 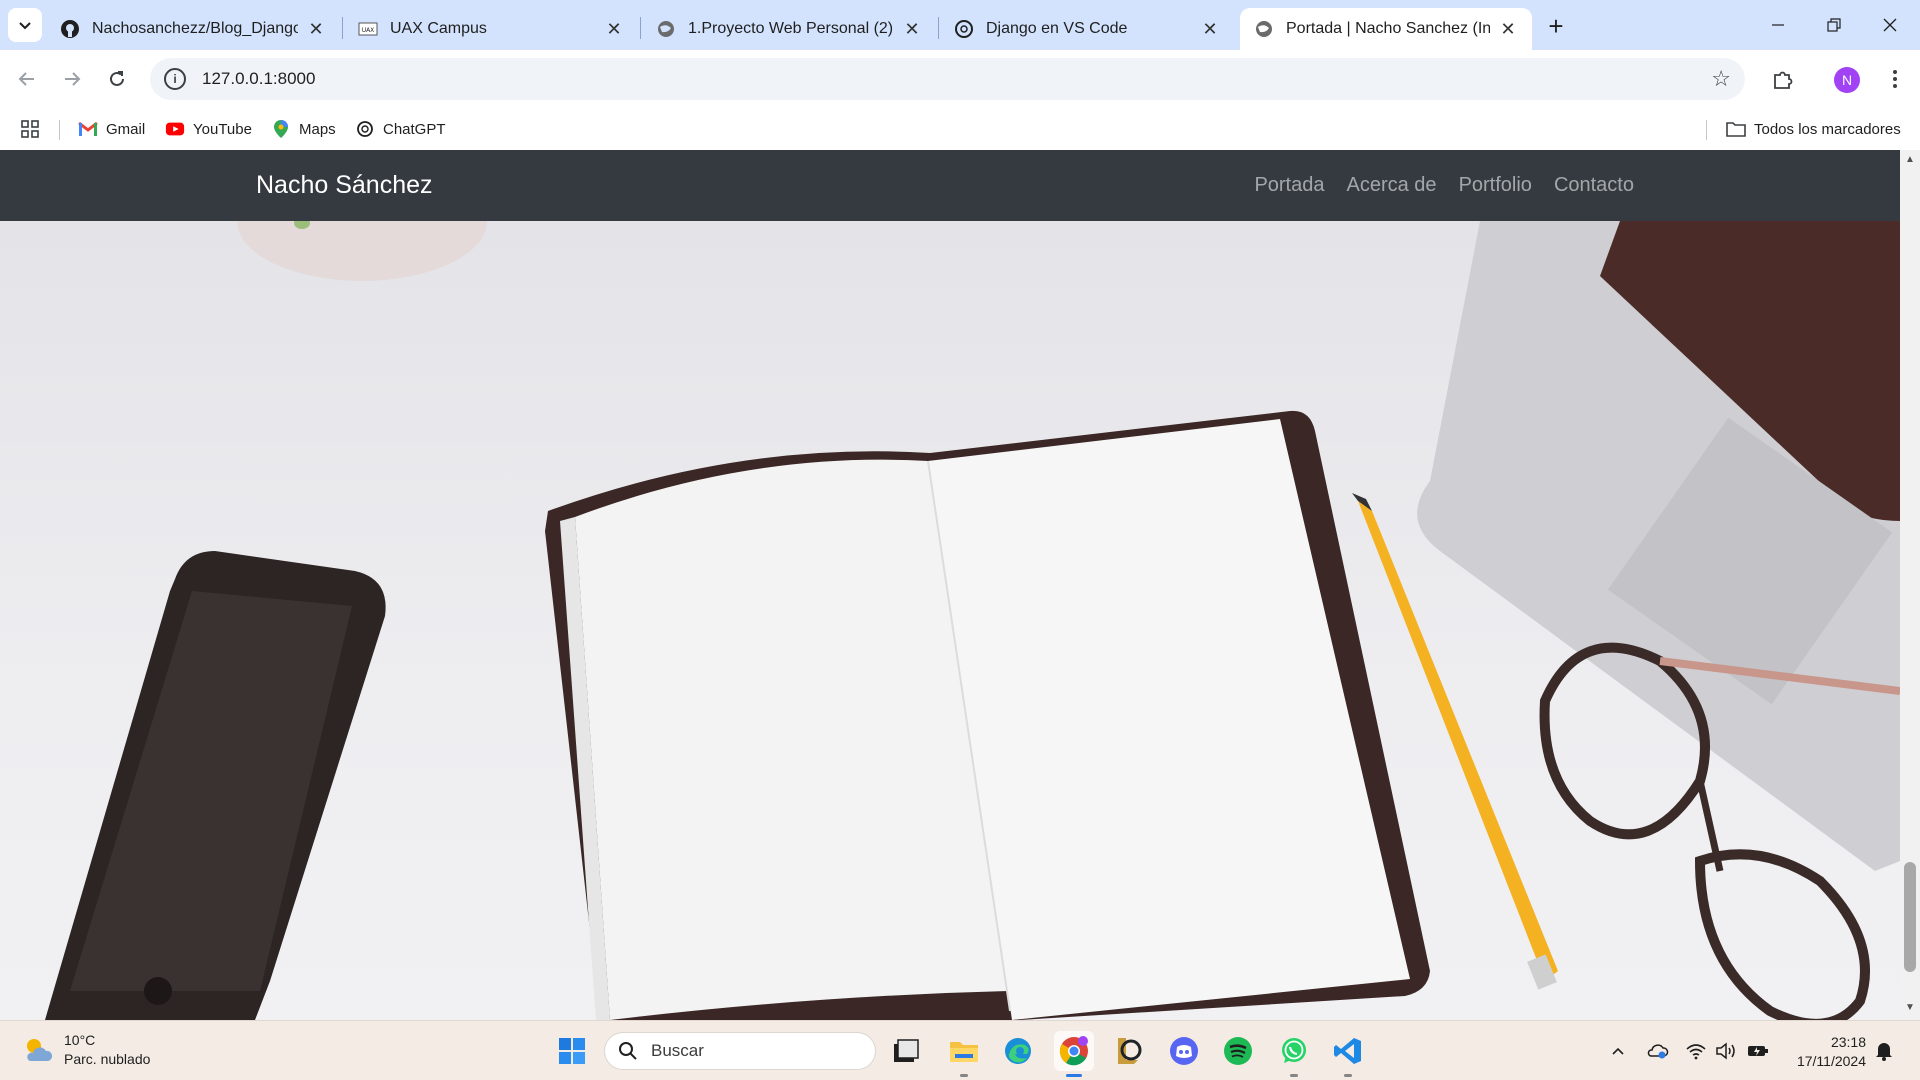 What do you see at coordinates (1827, 129) in the screenshot?
I see `all-bookmarks-label: Todos los marcadores` at bounding box center [1827, 129].